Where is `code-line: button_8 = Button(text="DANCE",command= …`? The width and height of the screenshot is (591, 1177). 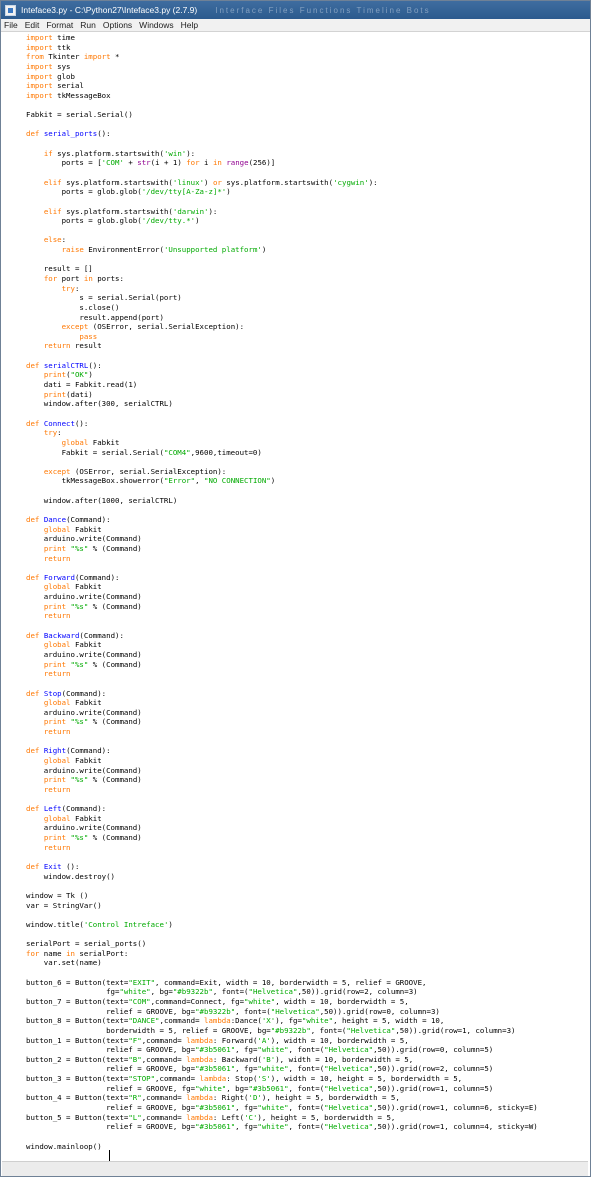
code-line: button_8 = Button(text="DANCE",command= … is located at coordinates (235, 1020).